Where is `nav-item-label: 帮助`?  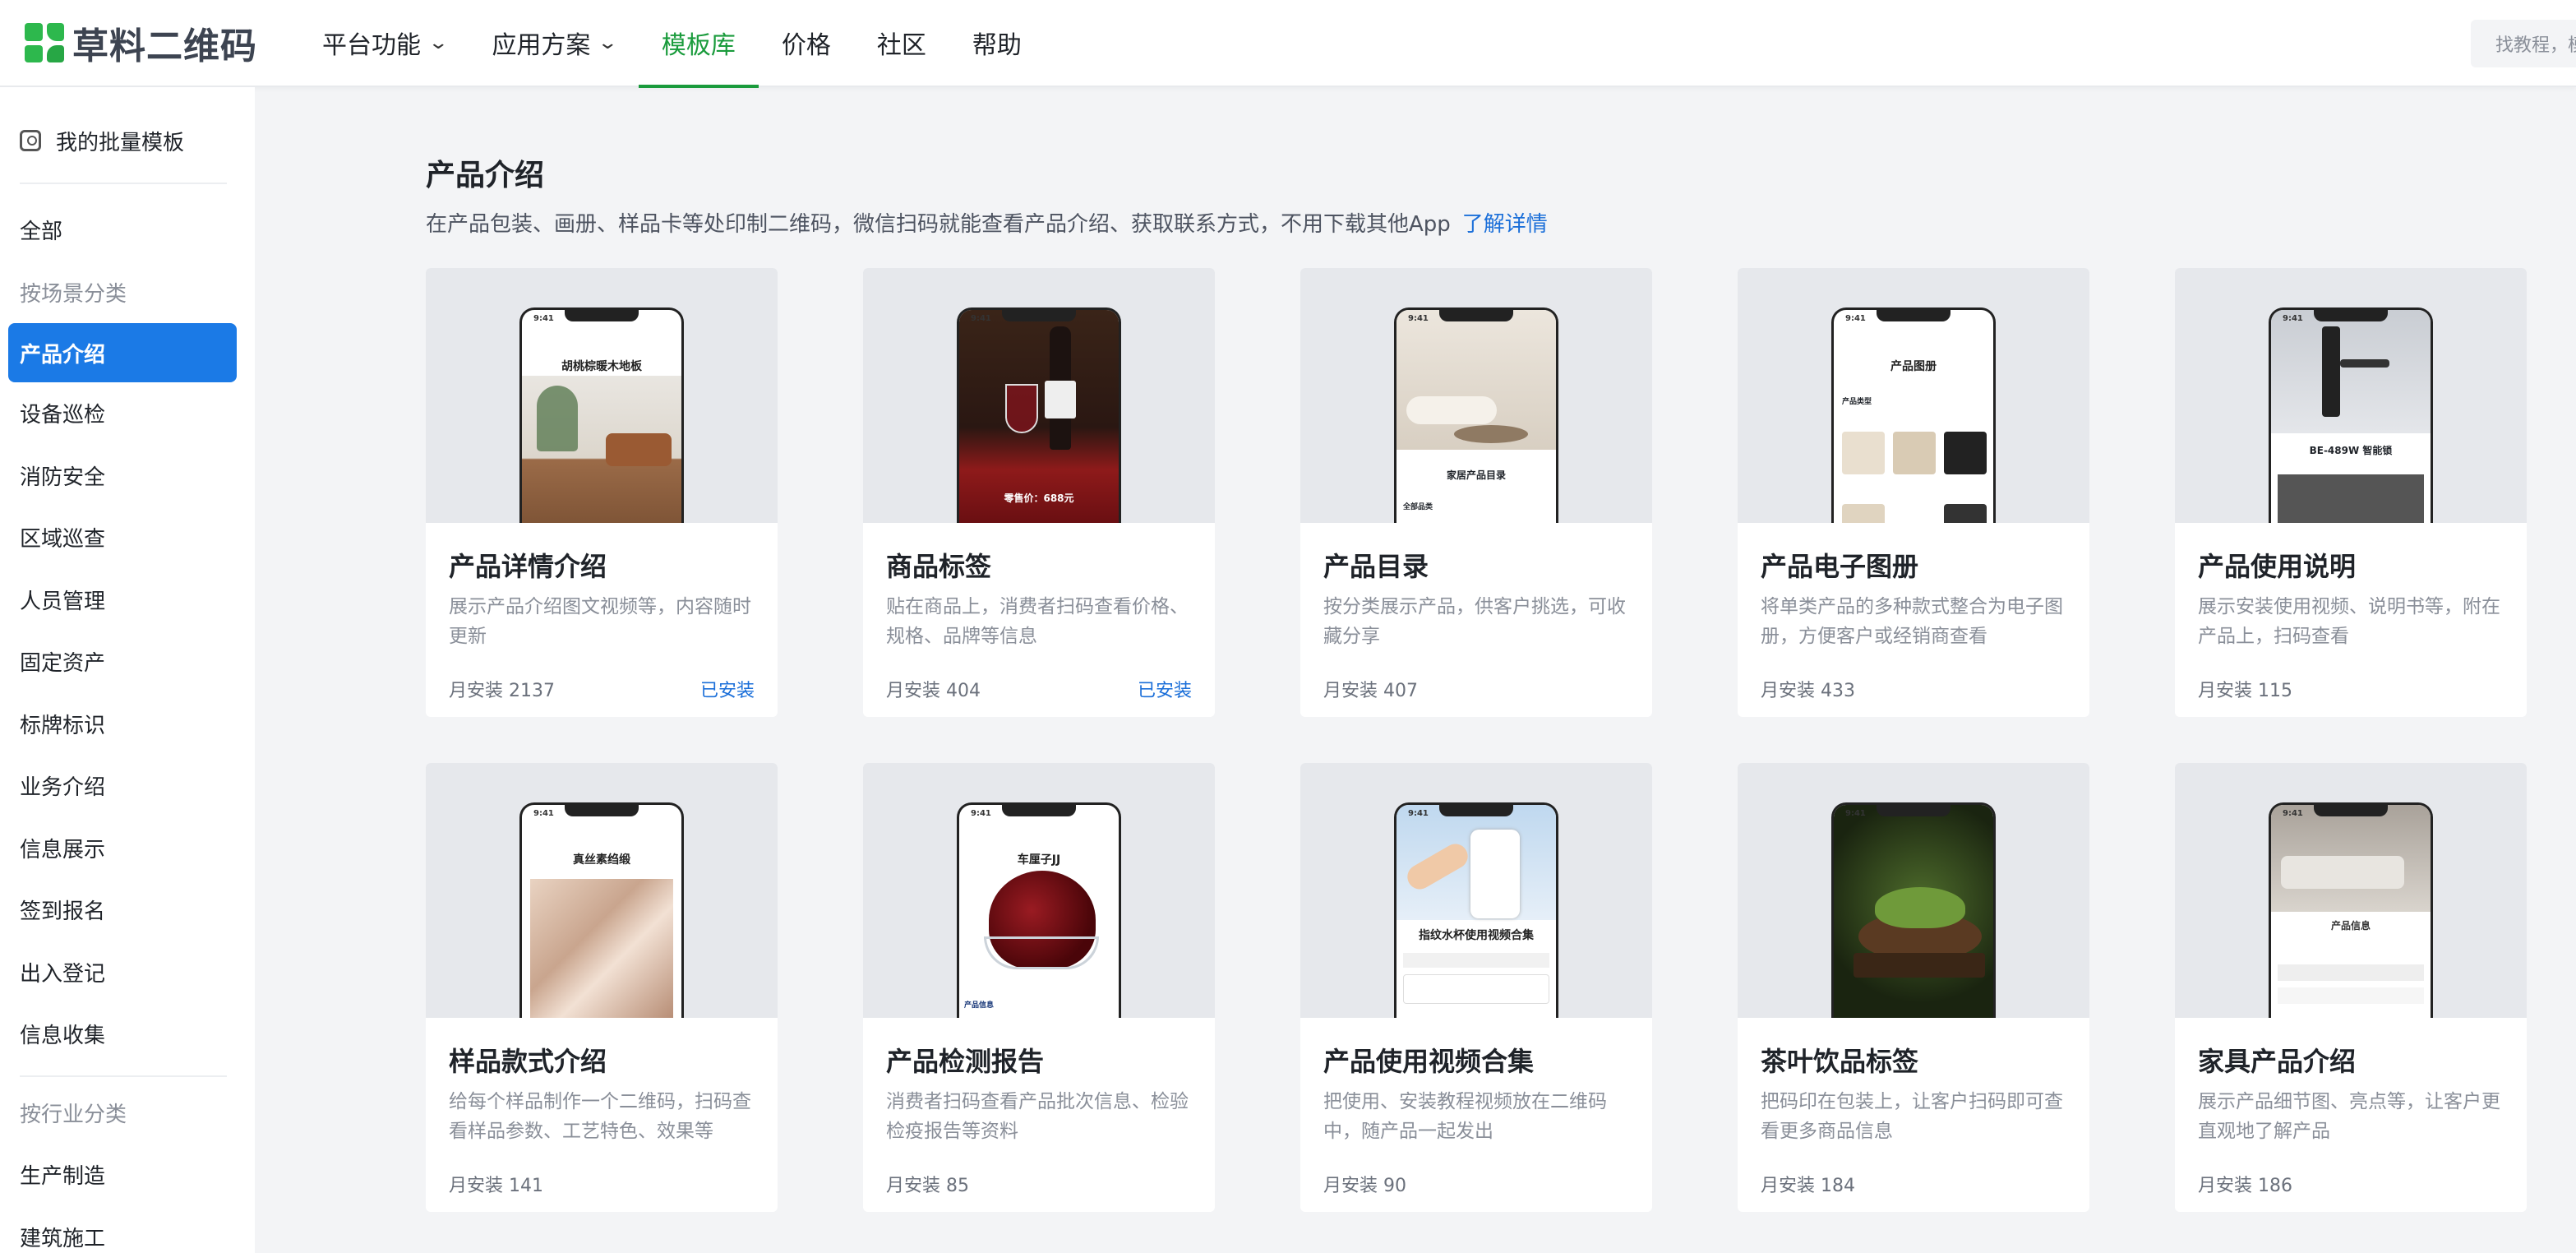
nav-item-label: 帮助 is located at coordinates (997, 45).